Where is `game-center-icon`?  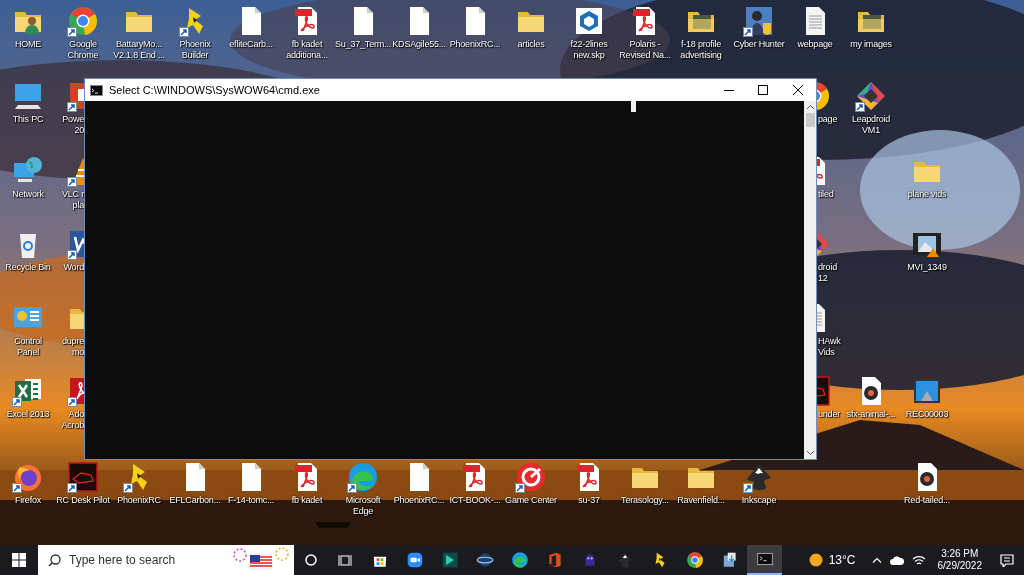
game-center-icon is located at coordinates (531, 477).